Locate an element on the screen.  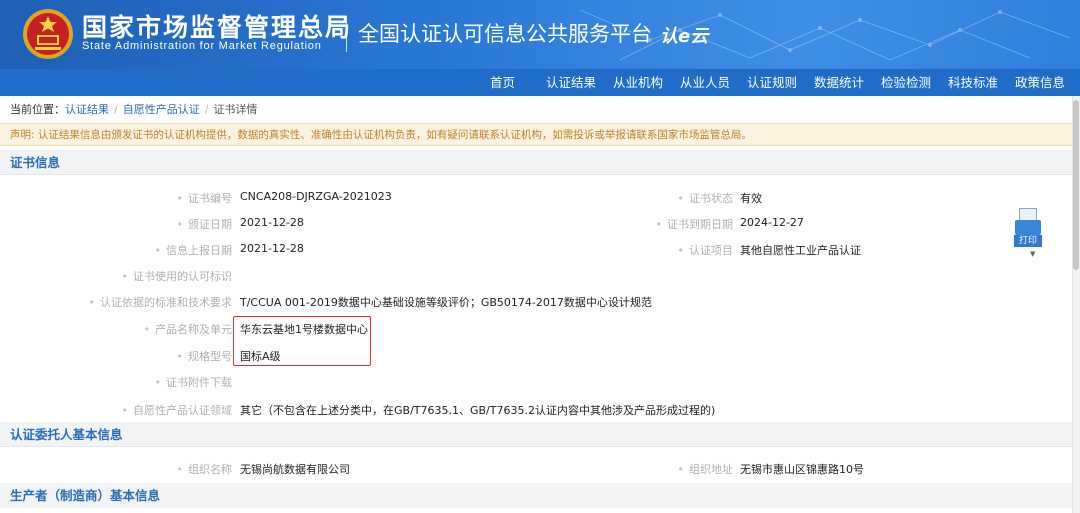
cert-no-value: CNCA208-DJRZGA-2021023 is located at coordinates (316, 196).